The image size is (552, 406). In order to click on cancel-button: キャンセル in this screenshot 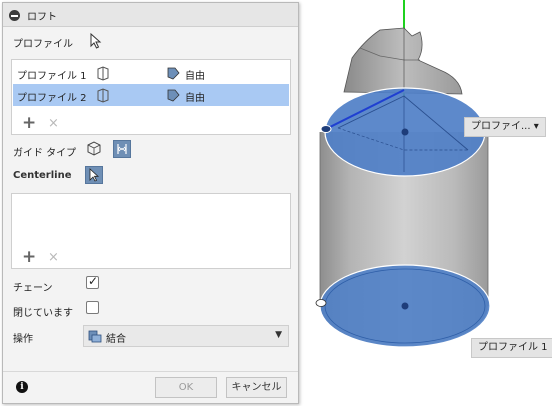, I will do `click(256, 387)`.